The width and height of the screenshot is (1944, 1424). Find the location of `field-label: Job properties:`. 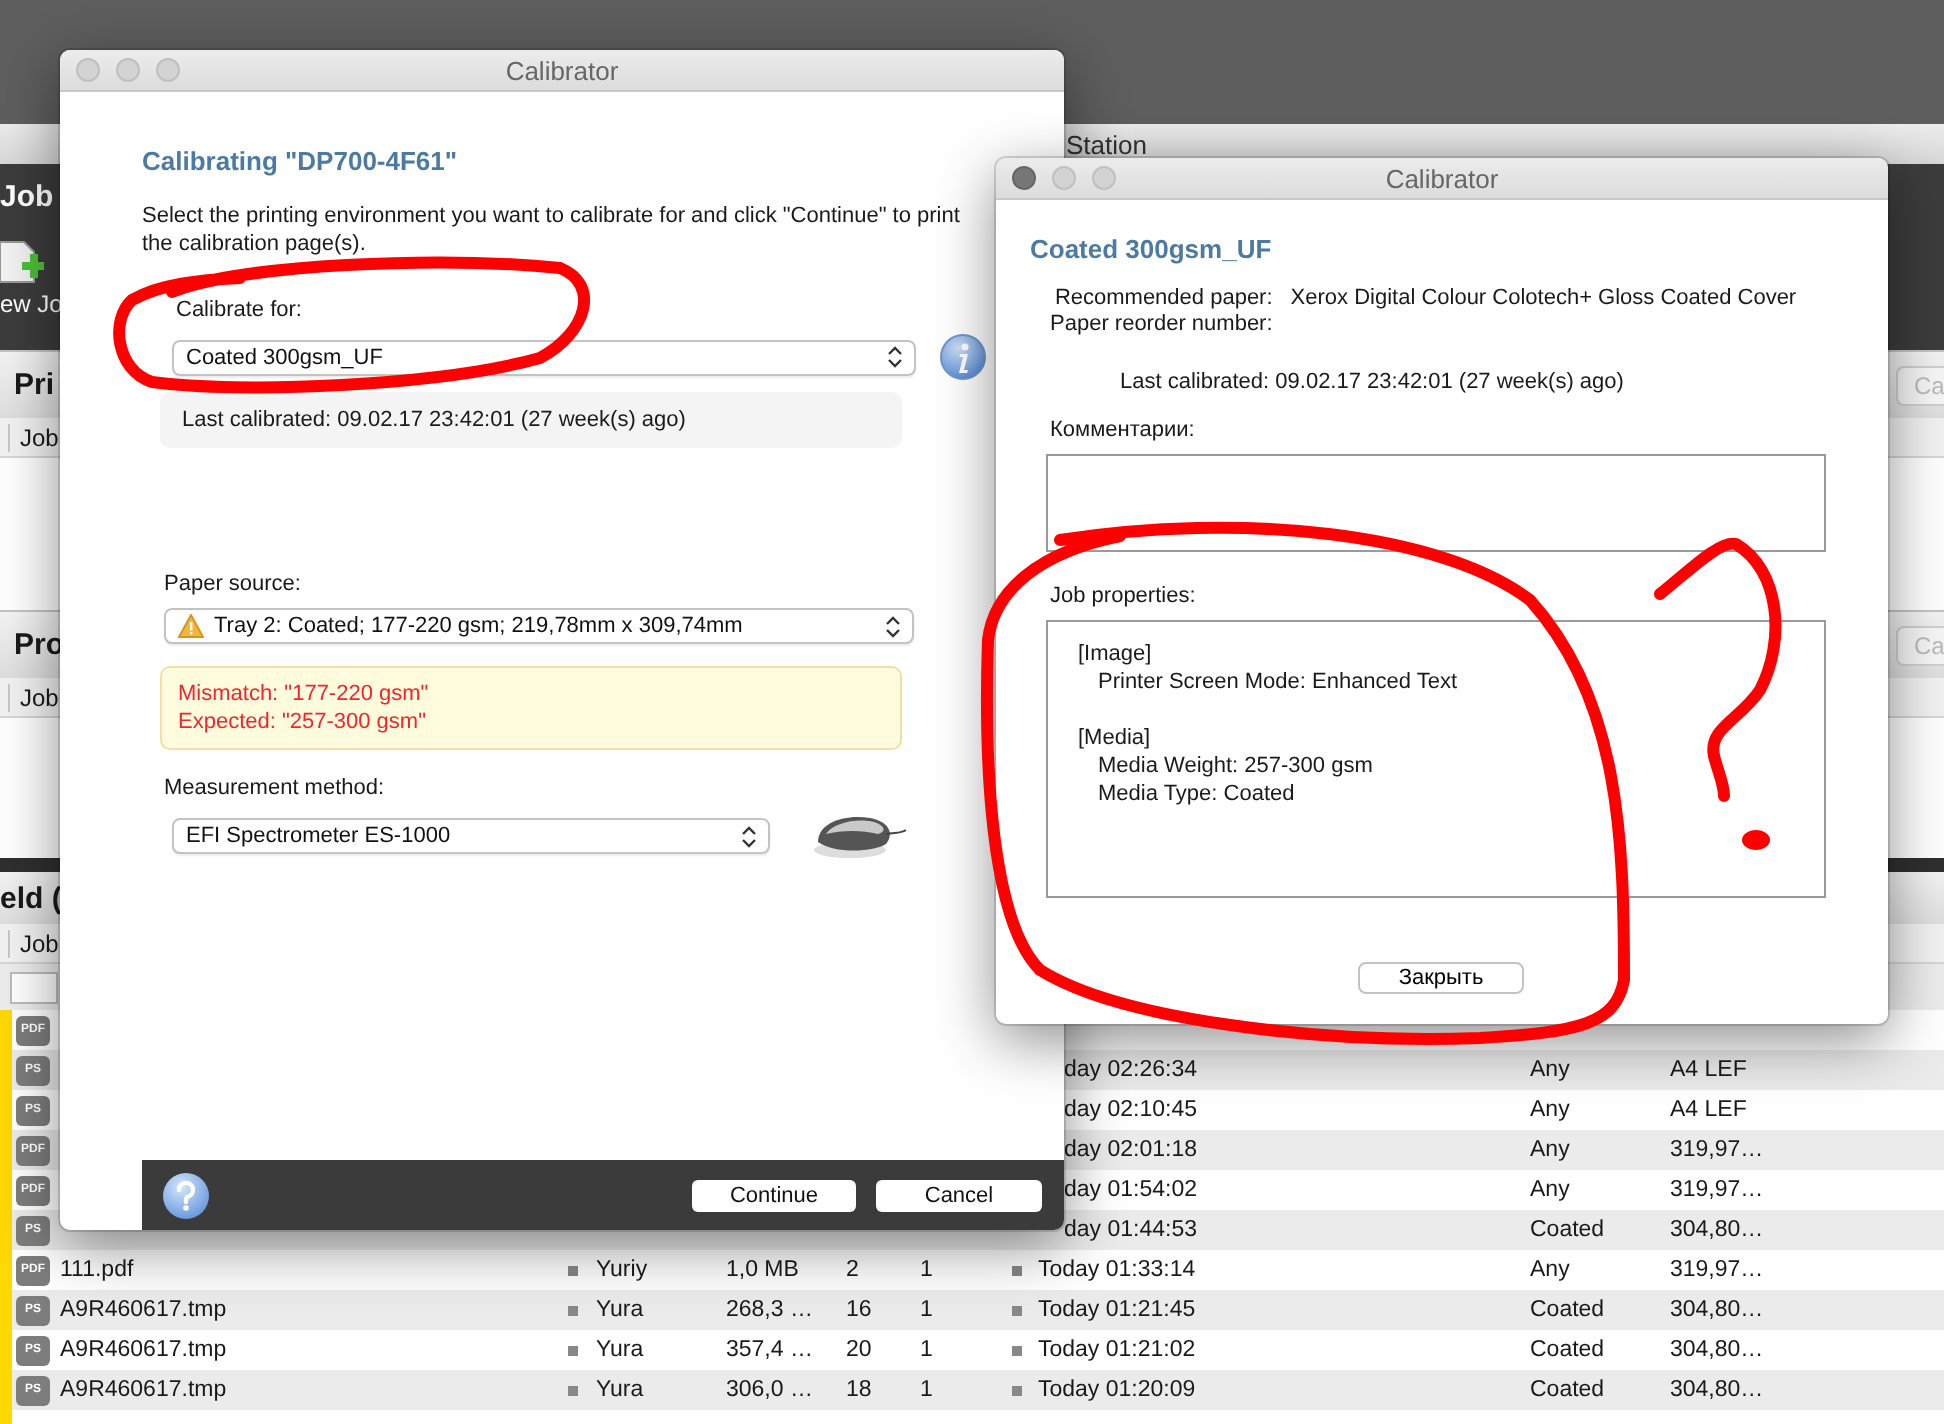

field-label: Job properties: is located at coordinates (1124, 596).